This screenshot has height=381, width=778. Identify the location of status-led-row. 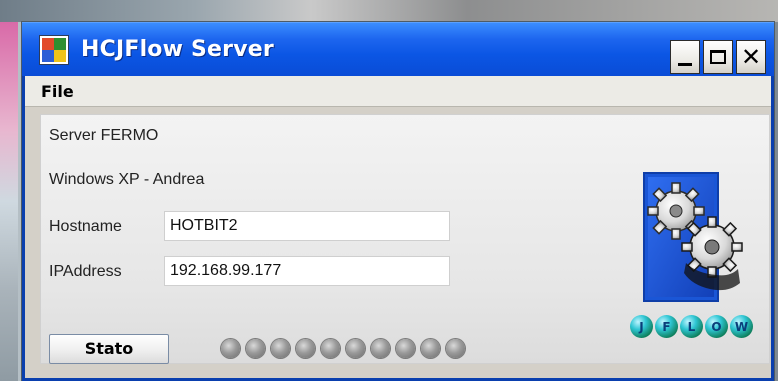
(343, 348).